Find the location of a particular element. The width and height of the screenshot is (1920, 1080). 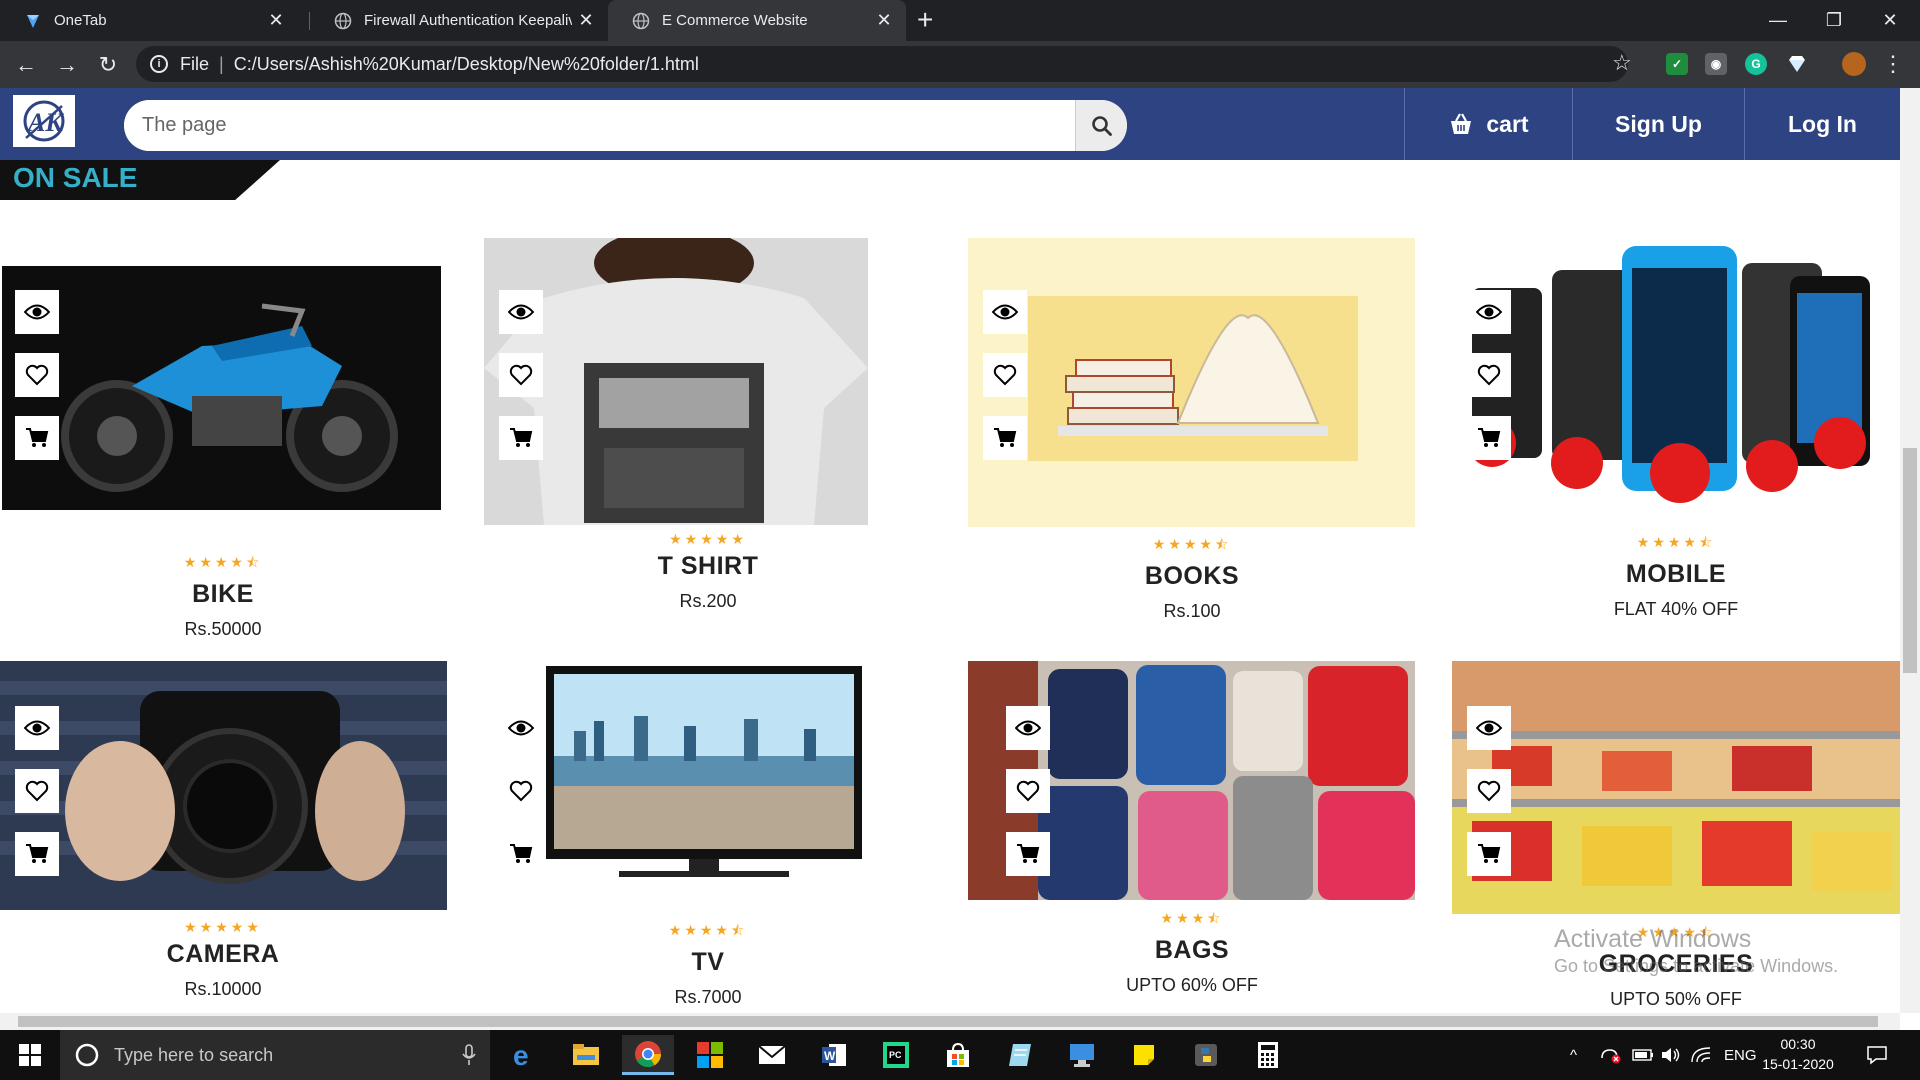

mail-icon is located at coordinates (772, 1055).